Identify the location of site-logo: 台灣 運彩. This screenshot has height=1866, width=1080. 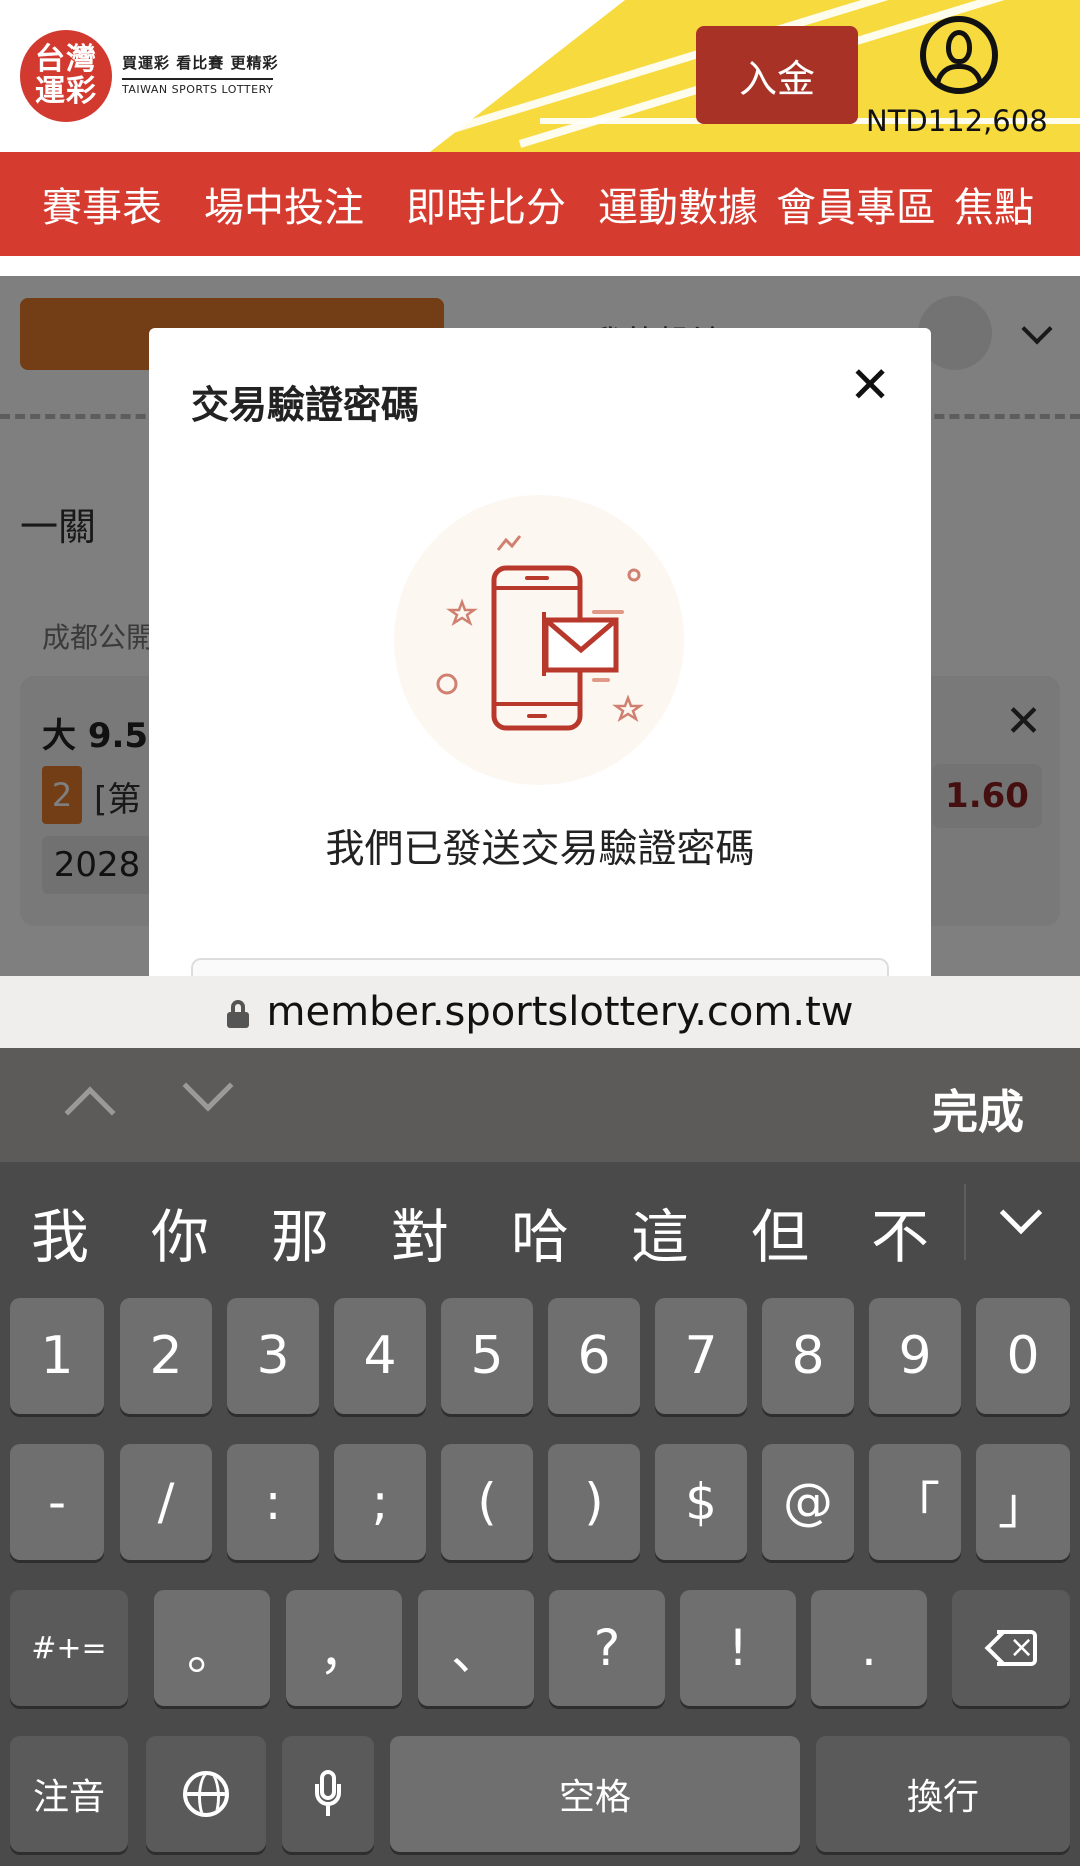
(66, 76).